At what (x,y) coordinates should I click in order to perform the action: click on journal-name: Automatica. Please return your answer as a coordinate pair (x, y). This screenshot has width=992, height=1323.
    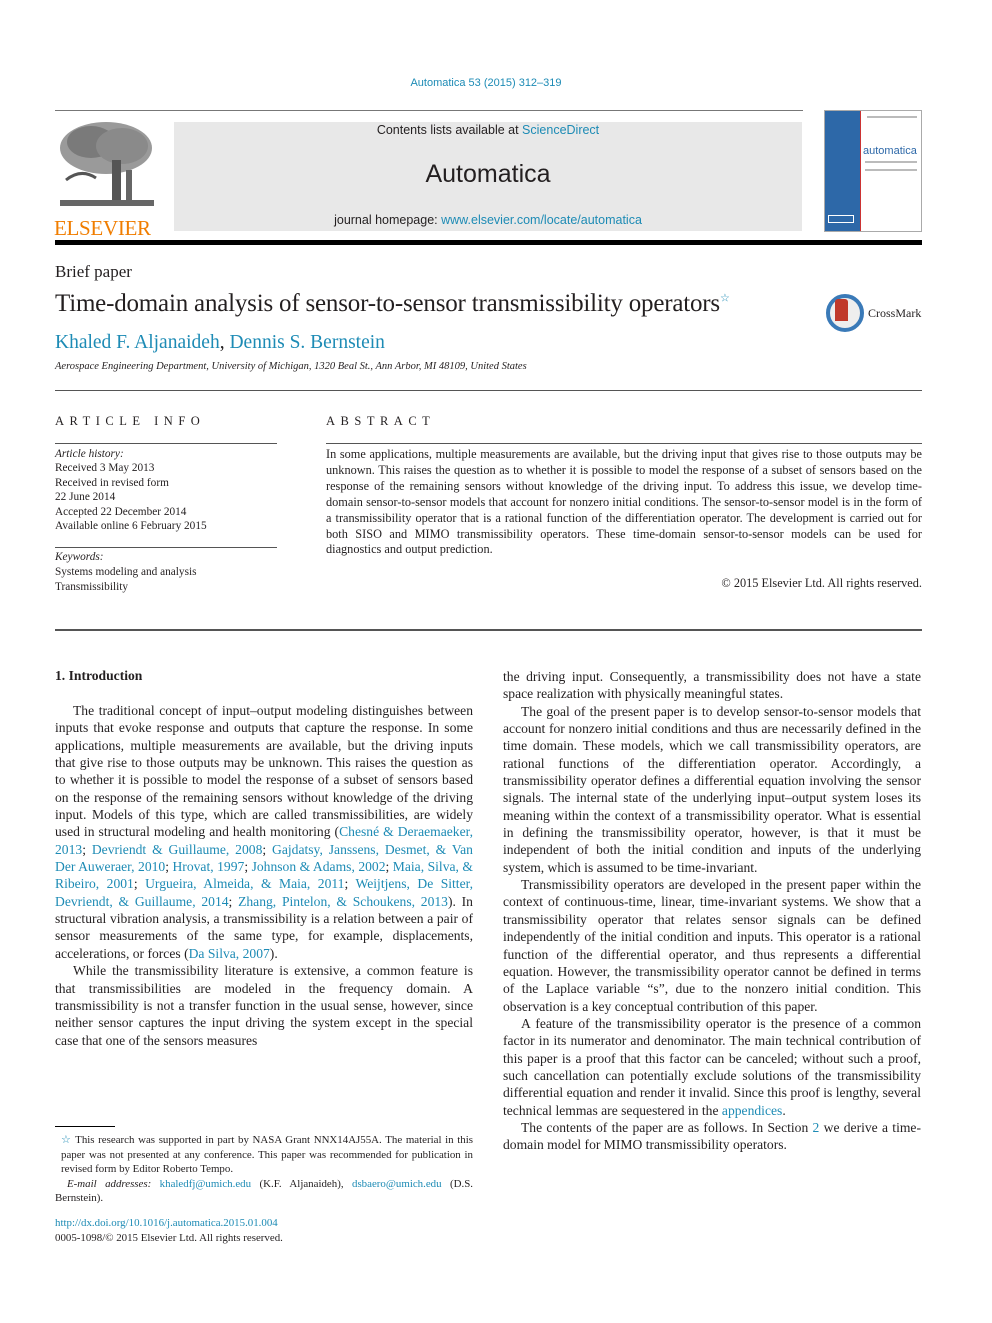
    Looking at the image, I should click on (488, 174).